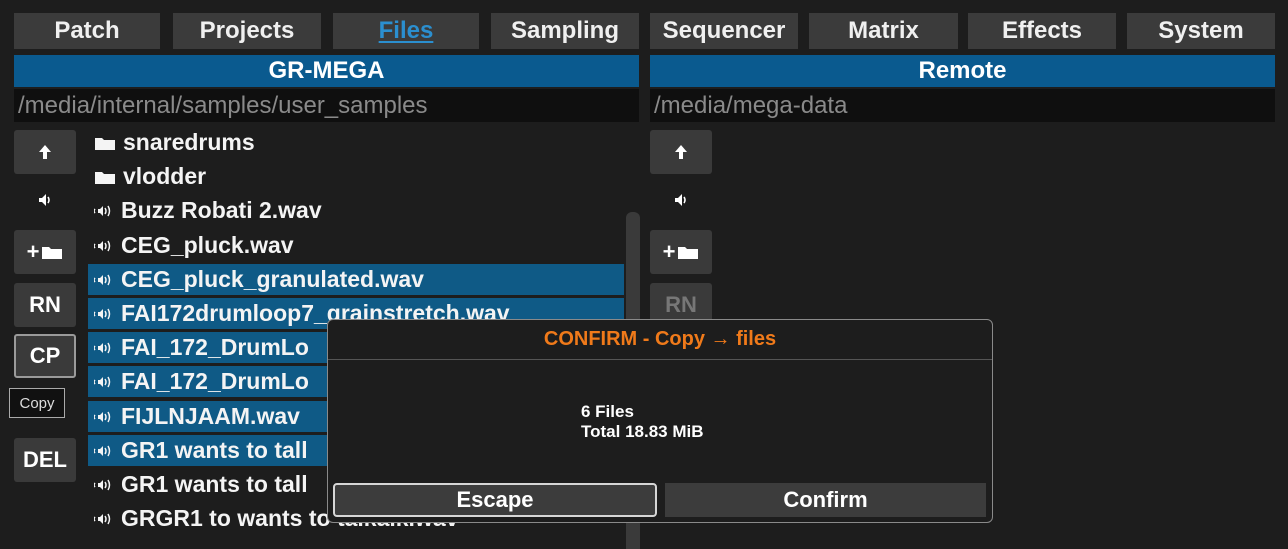  What do you see at coordinates (406, 31) in the screenshot?
I see `tab-files: Files` at bounding box center [406, 31].